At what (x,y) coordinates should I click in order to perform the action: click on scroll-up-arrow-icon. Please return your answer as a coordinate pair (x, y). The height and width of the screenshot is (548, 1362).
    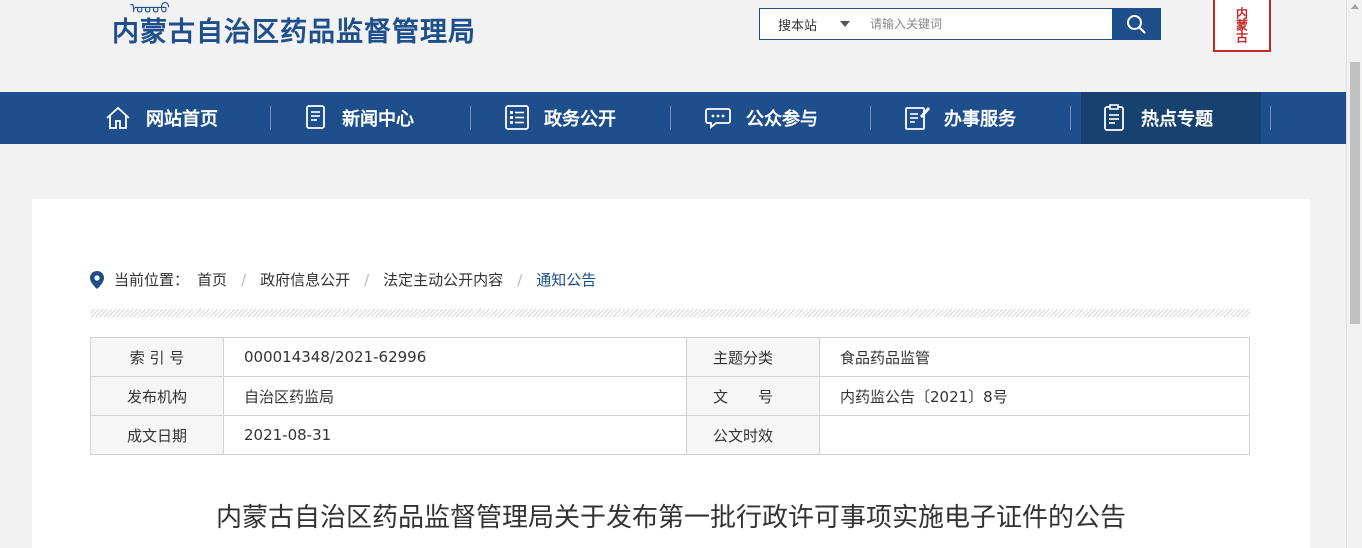
    Looking at the image, I should click on (1355, 6).